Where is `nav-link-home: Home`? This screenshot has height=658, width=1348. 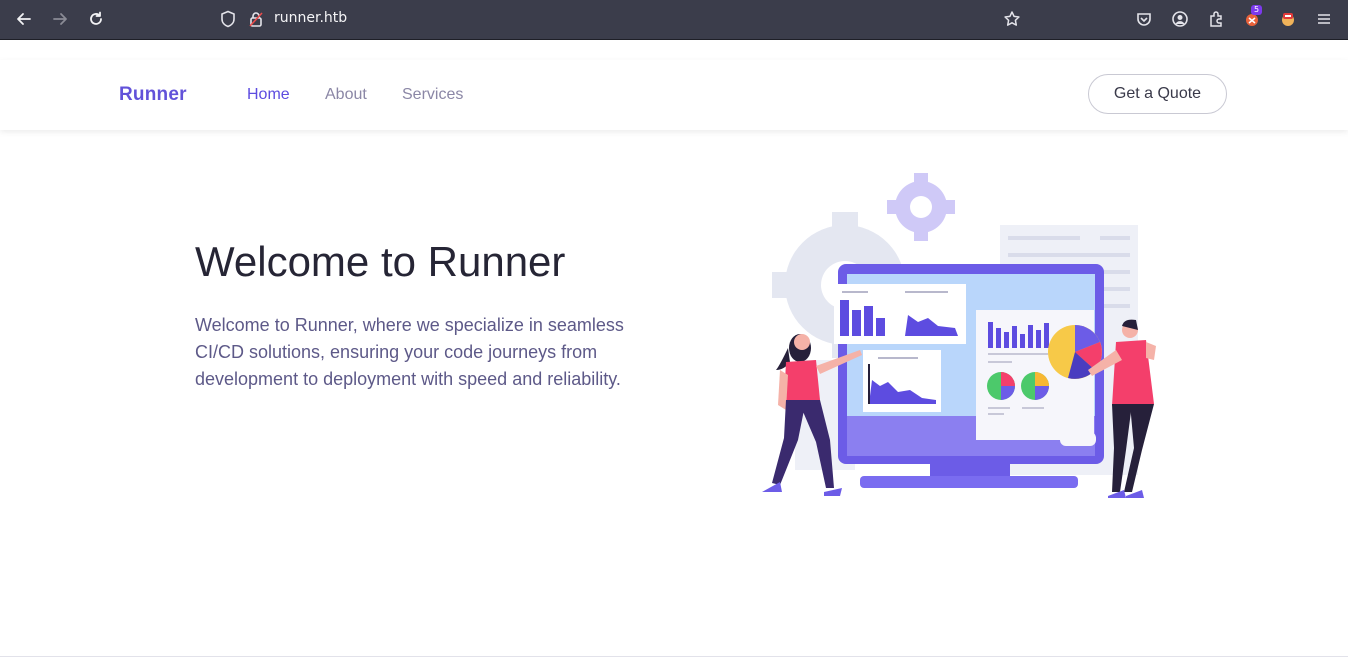 nav-link-home: Home is located at coordinates (268, 95).